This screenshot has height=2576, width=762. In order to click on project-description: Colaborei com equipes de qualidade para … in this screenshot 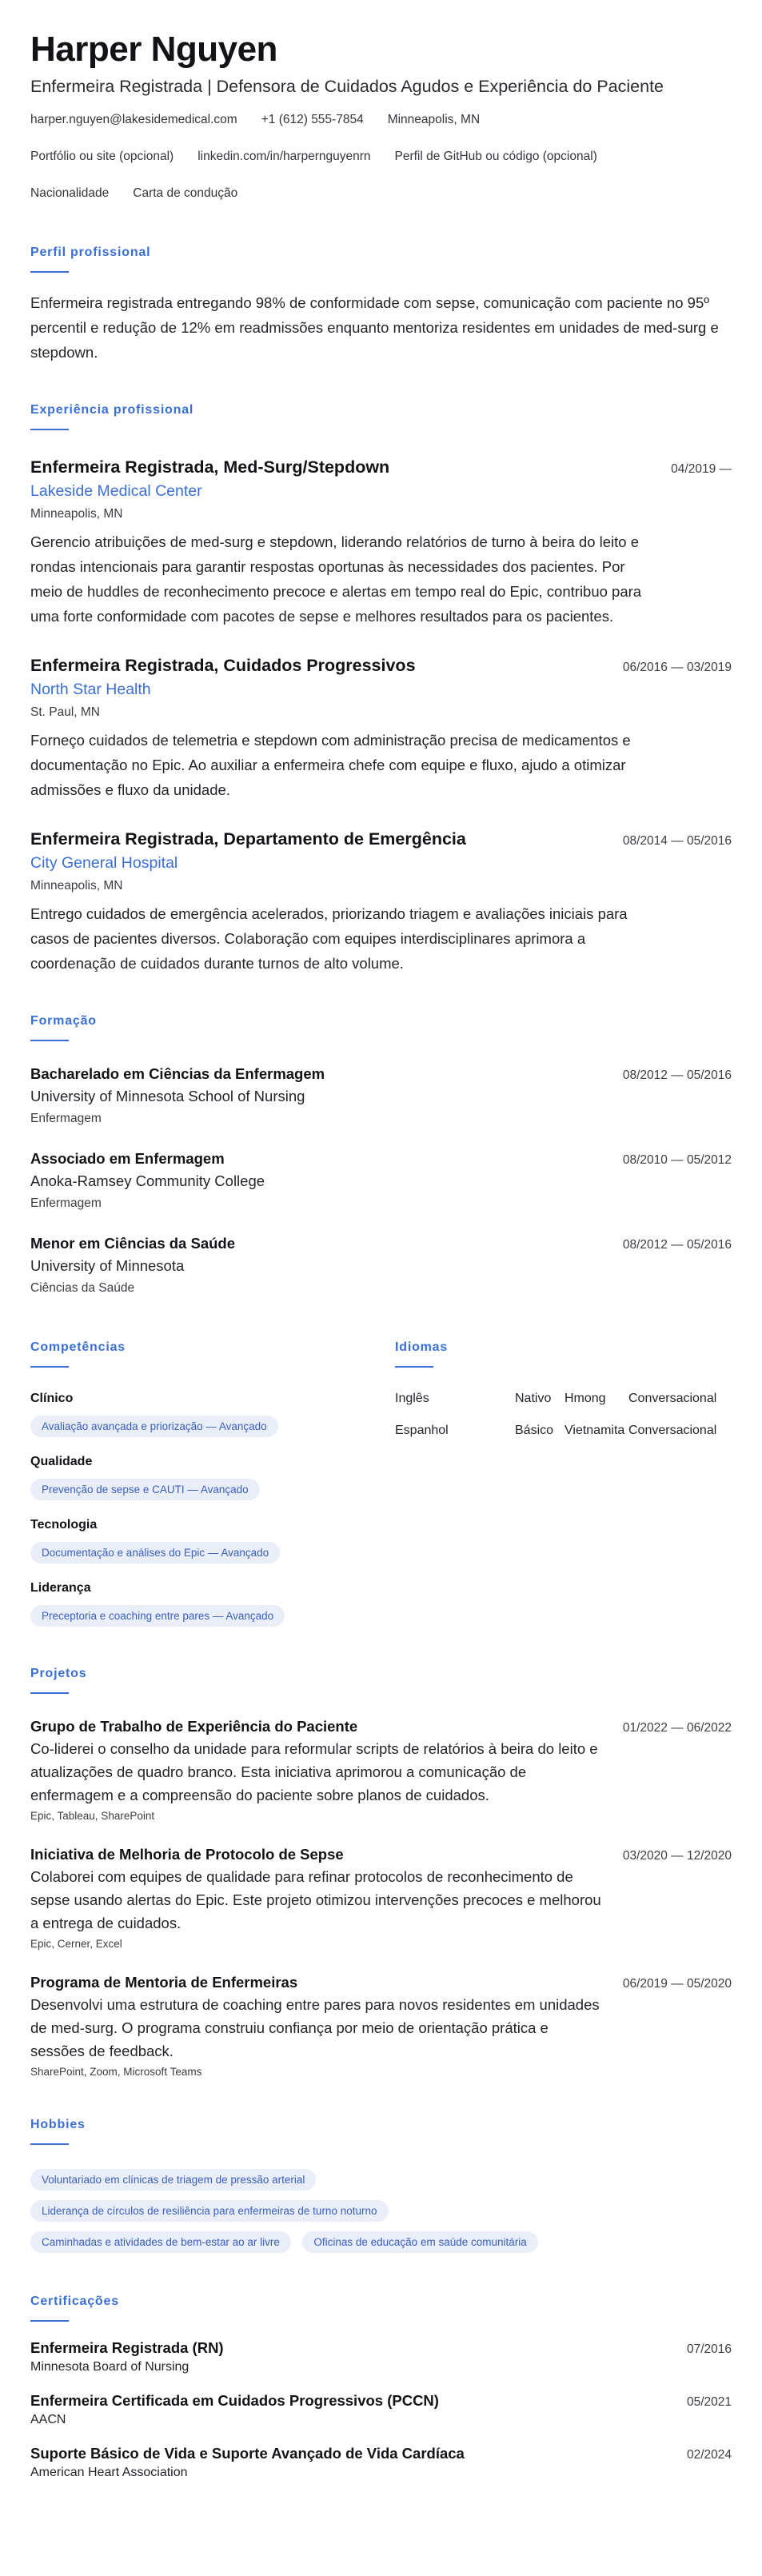, I will do `click(316, 1900)`.